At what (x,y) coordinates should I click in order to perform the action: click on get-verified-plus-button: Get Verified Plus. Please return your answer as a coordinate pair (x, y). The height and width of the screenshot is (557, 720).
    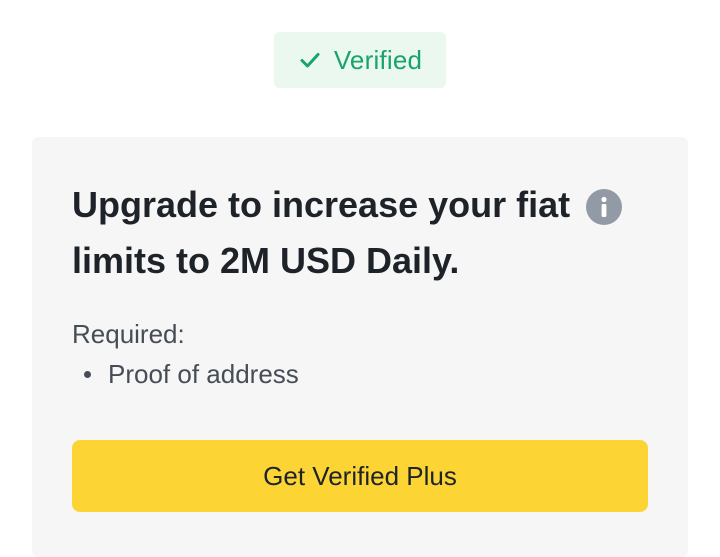
    Looking at the image, I should click on (360, 476).